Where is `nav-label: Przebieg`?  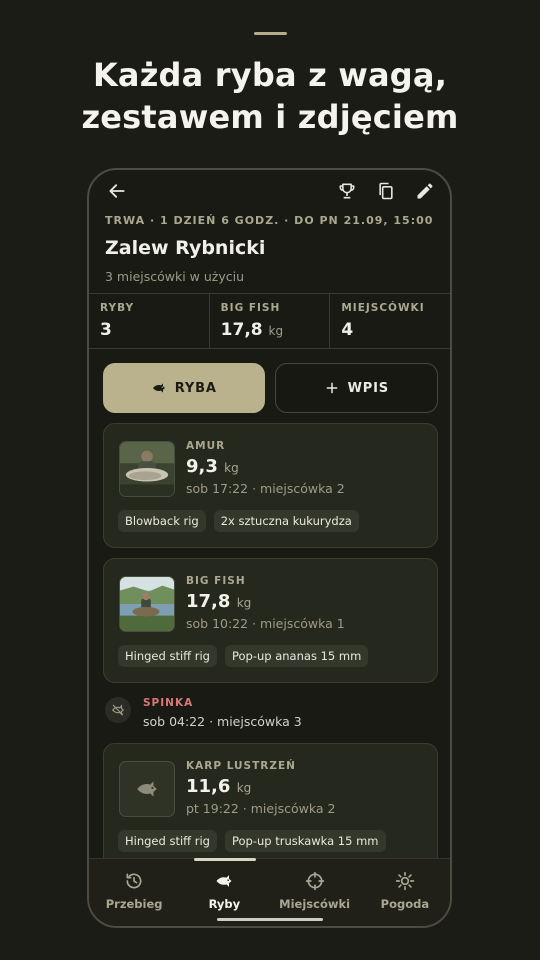 nav-label: Przebieg is located at coordinates (134, 904).